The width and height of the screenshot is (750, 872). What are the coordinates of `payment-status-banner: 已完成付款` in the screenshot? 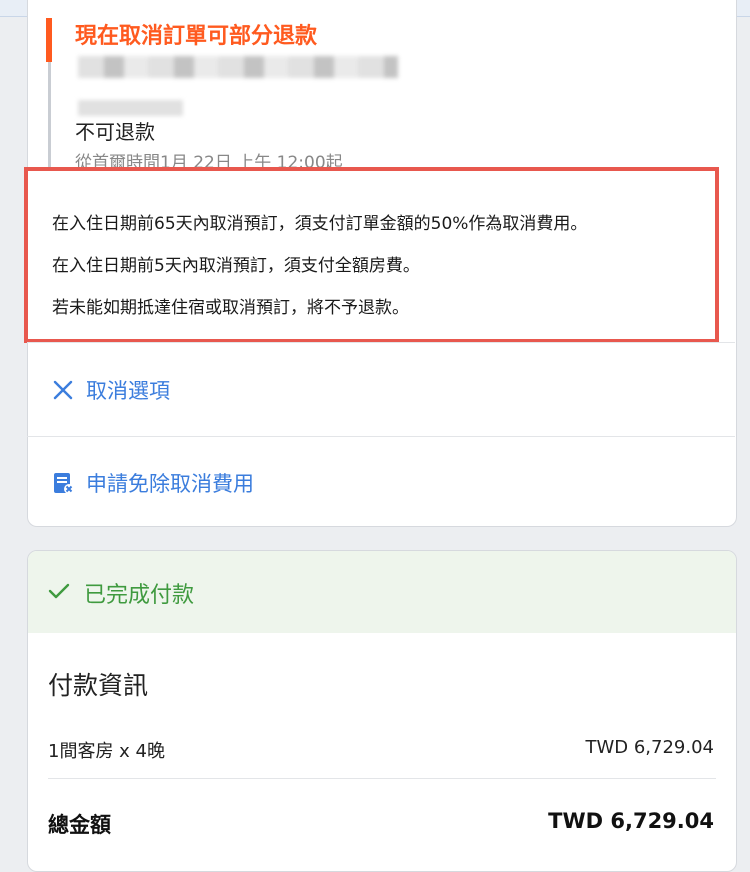 It's located at (382, 592).